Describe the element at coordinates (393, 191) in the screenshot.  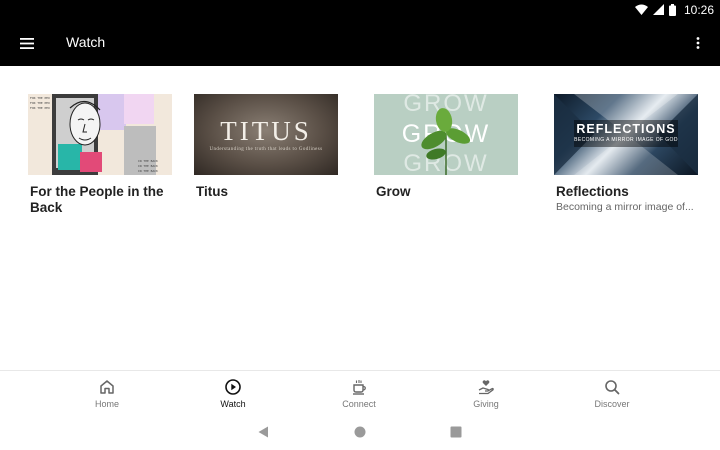
I see `card-title: Grow` at that location.